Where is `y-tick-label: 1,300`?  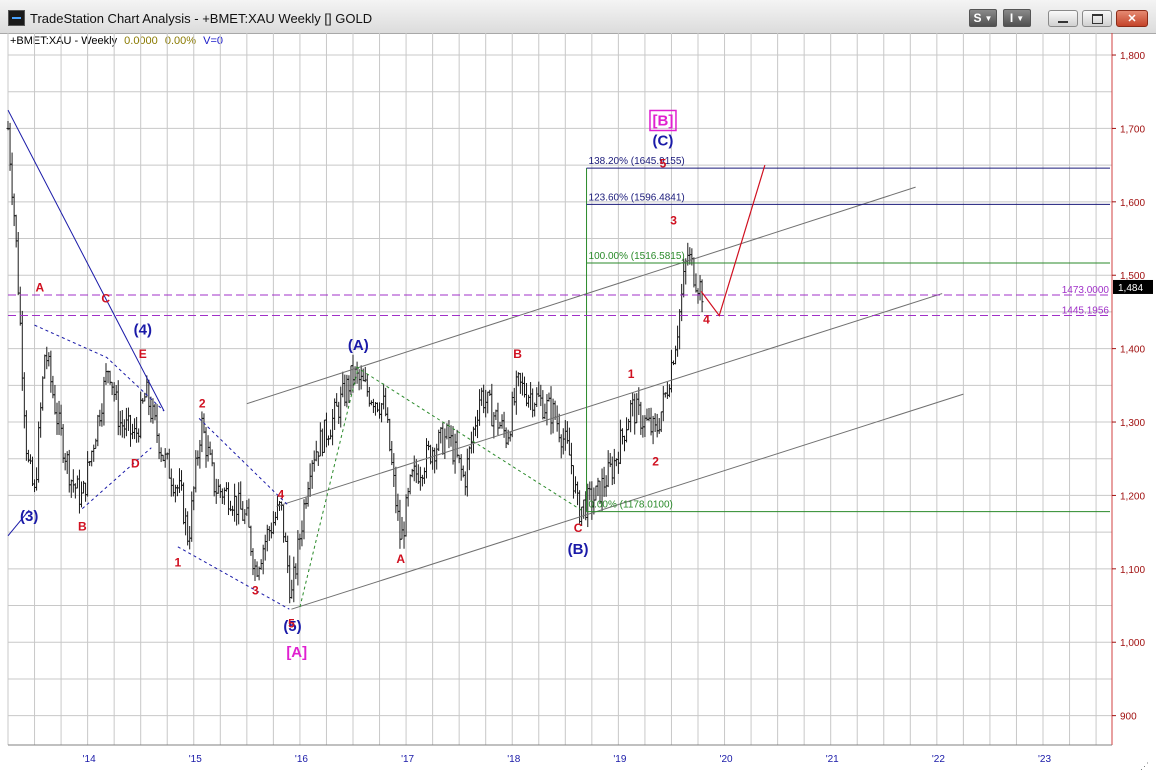
y-tick-label: 1,300 is located at coordinates (1132, 423).